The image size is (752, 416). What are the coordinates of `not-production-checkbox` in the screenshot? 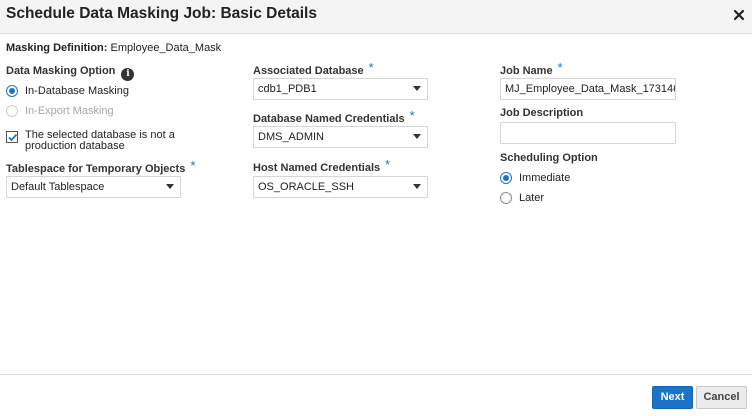 It's located at (12, 137).